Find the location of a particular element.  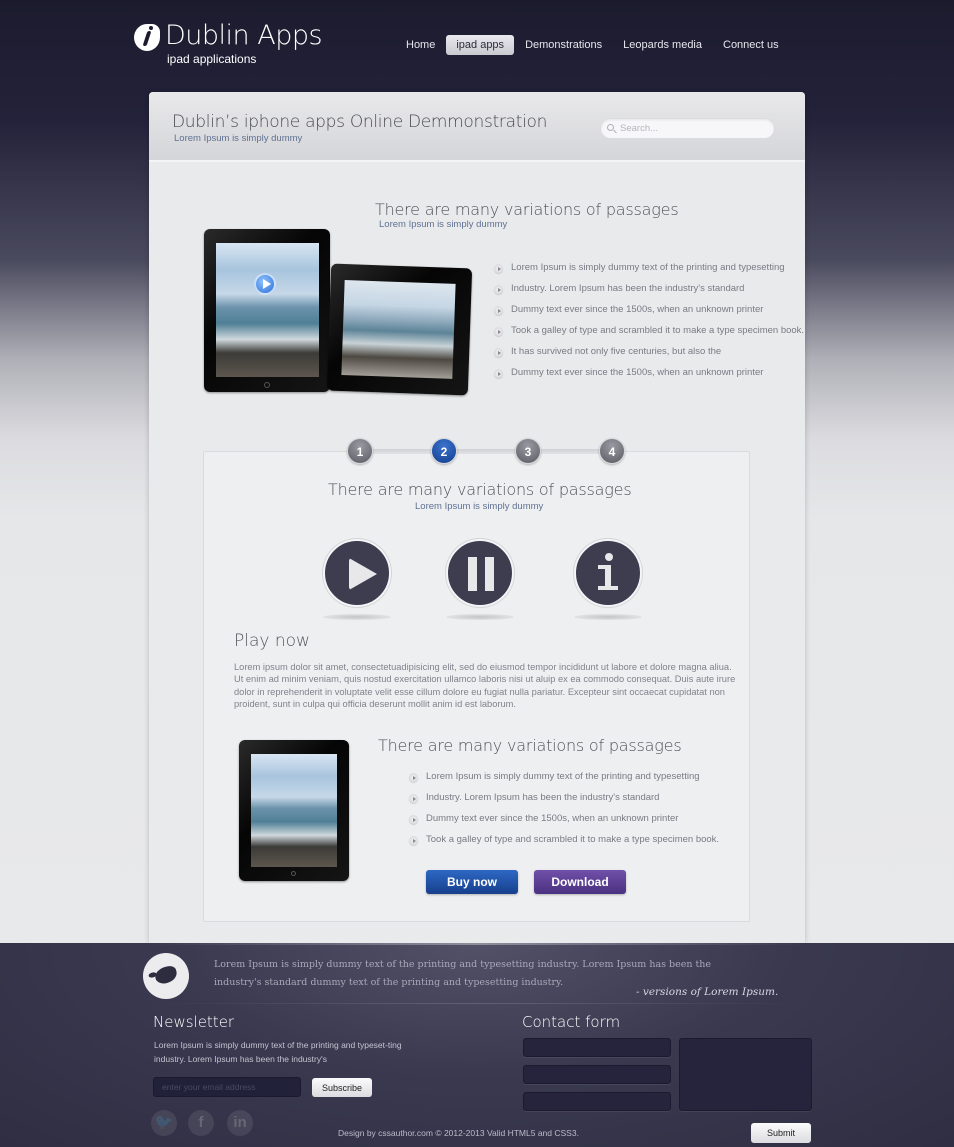

step-1: 1 is located at coordinates (360, 451).